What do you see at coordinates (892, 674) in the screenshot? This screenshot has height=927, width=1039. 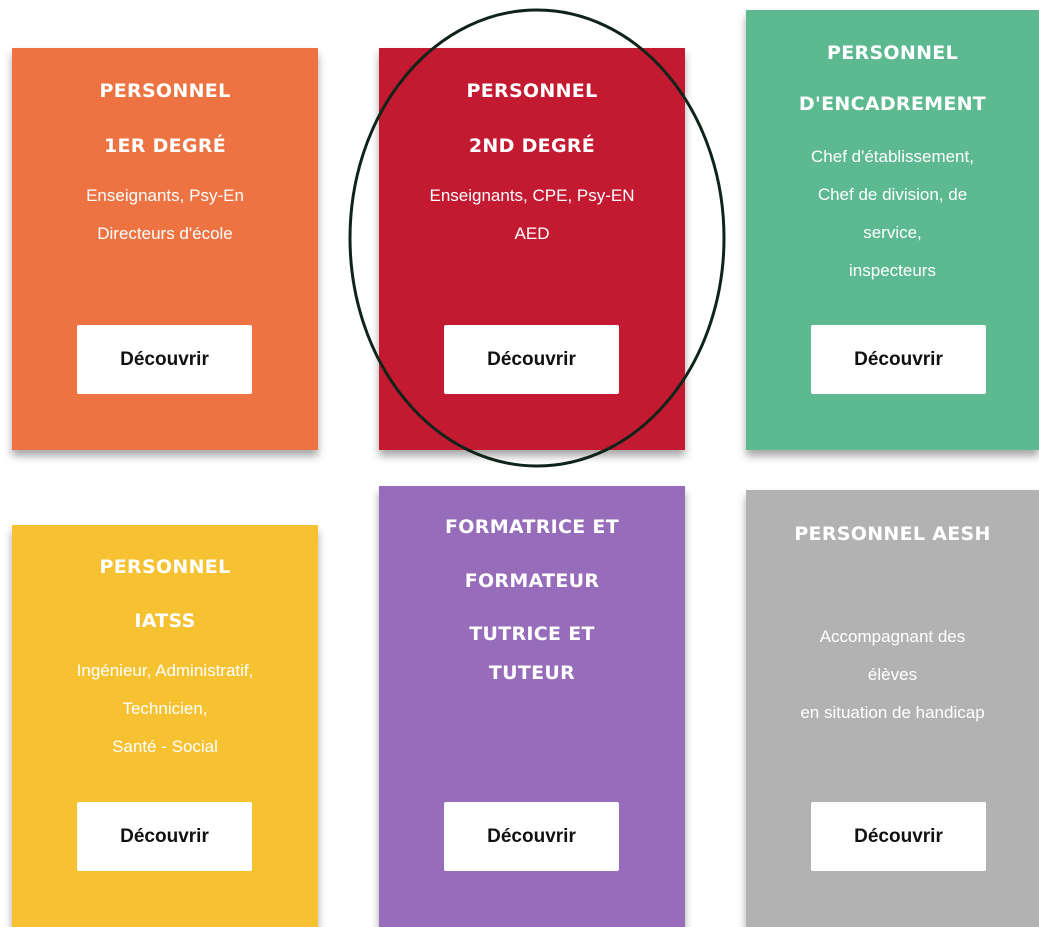 I see `card-description-line: élèves` at bounding box center [892, 674].